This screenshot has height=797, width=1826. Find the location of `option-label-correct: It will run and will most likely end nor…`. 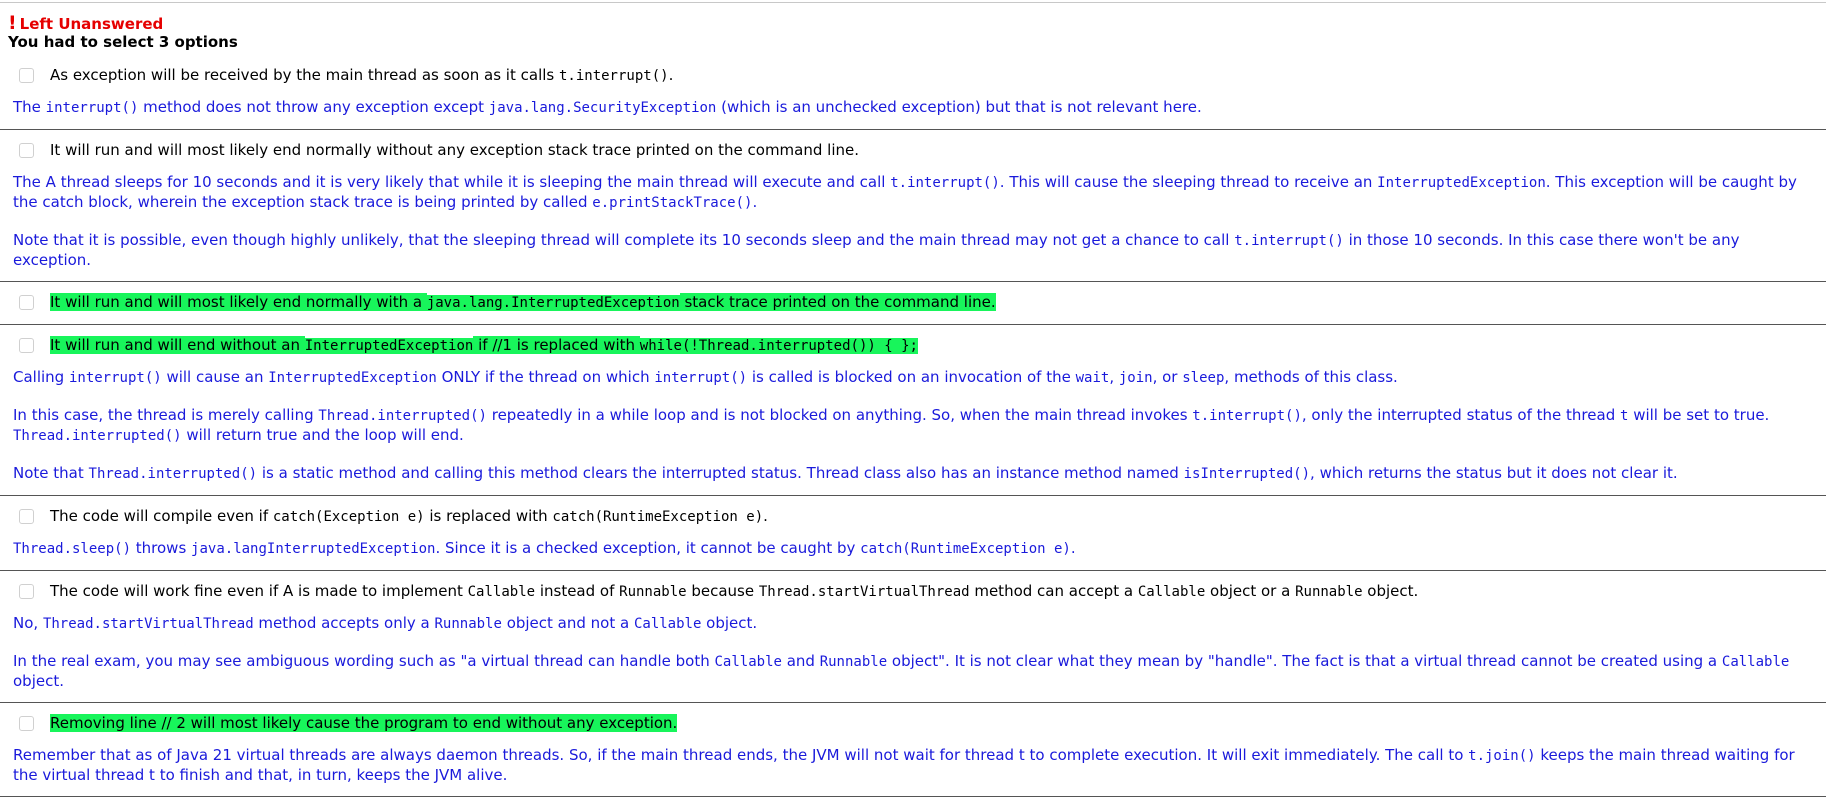

option-label-correct: It will run and will most likely end nor… is located at coordinates (523, 302).